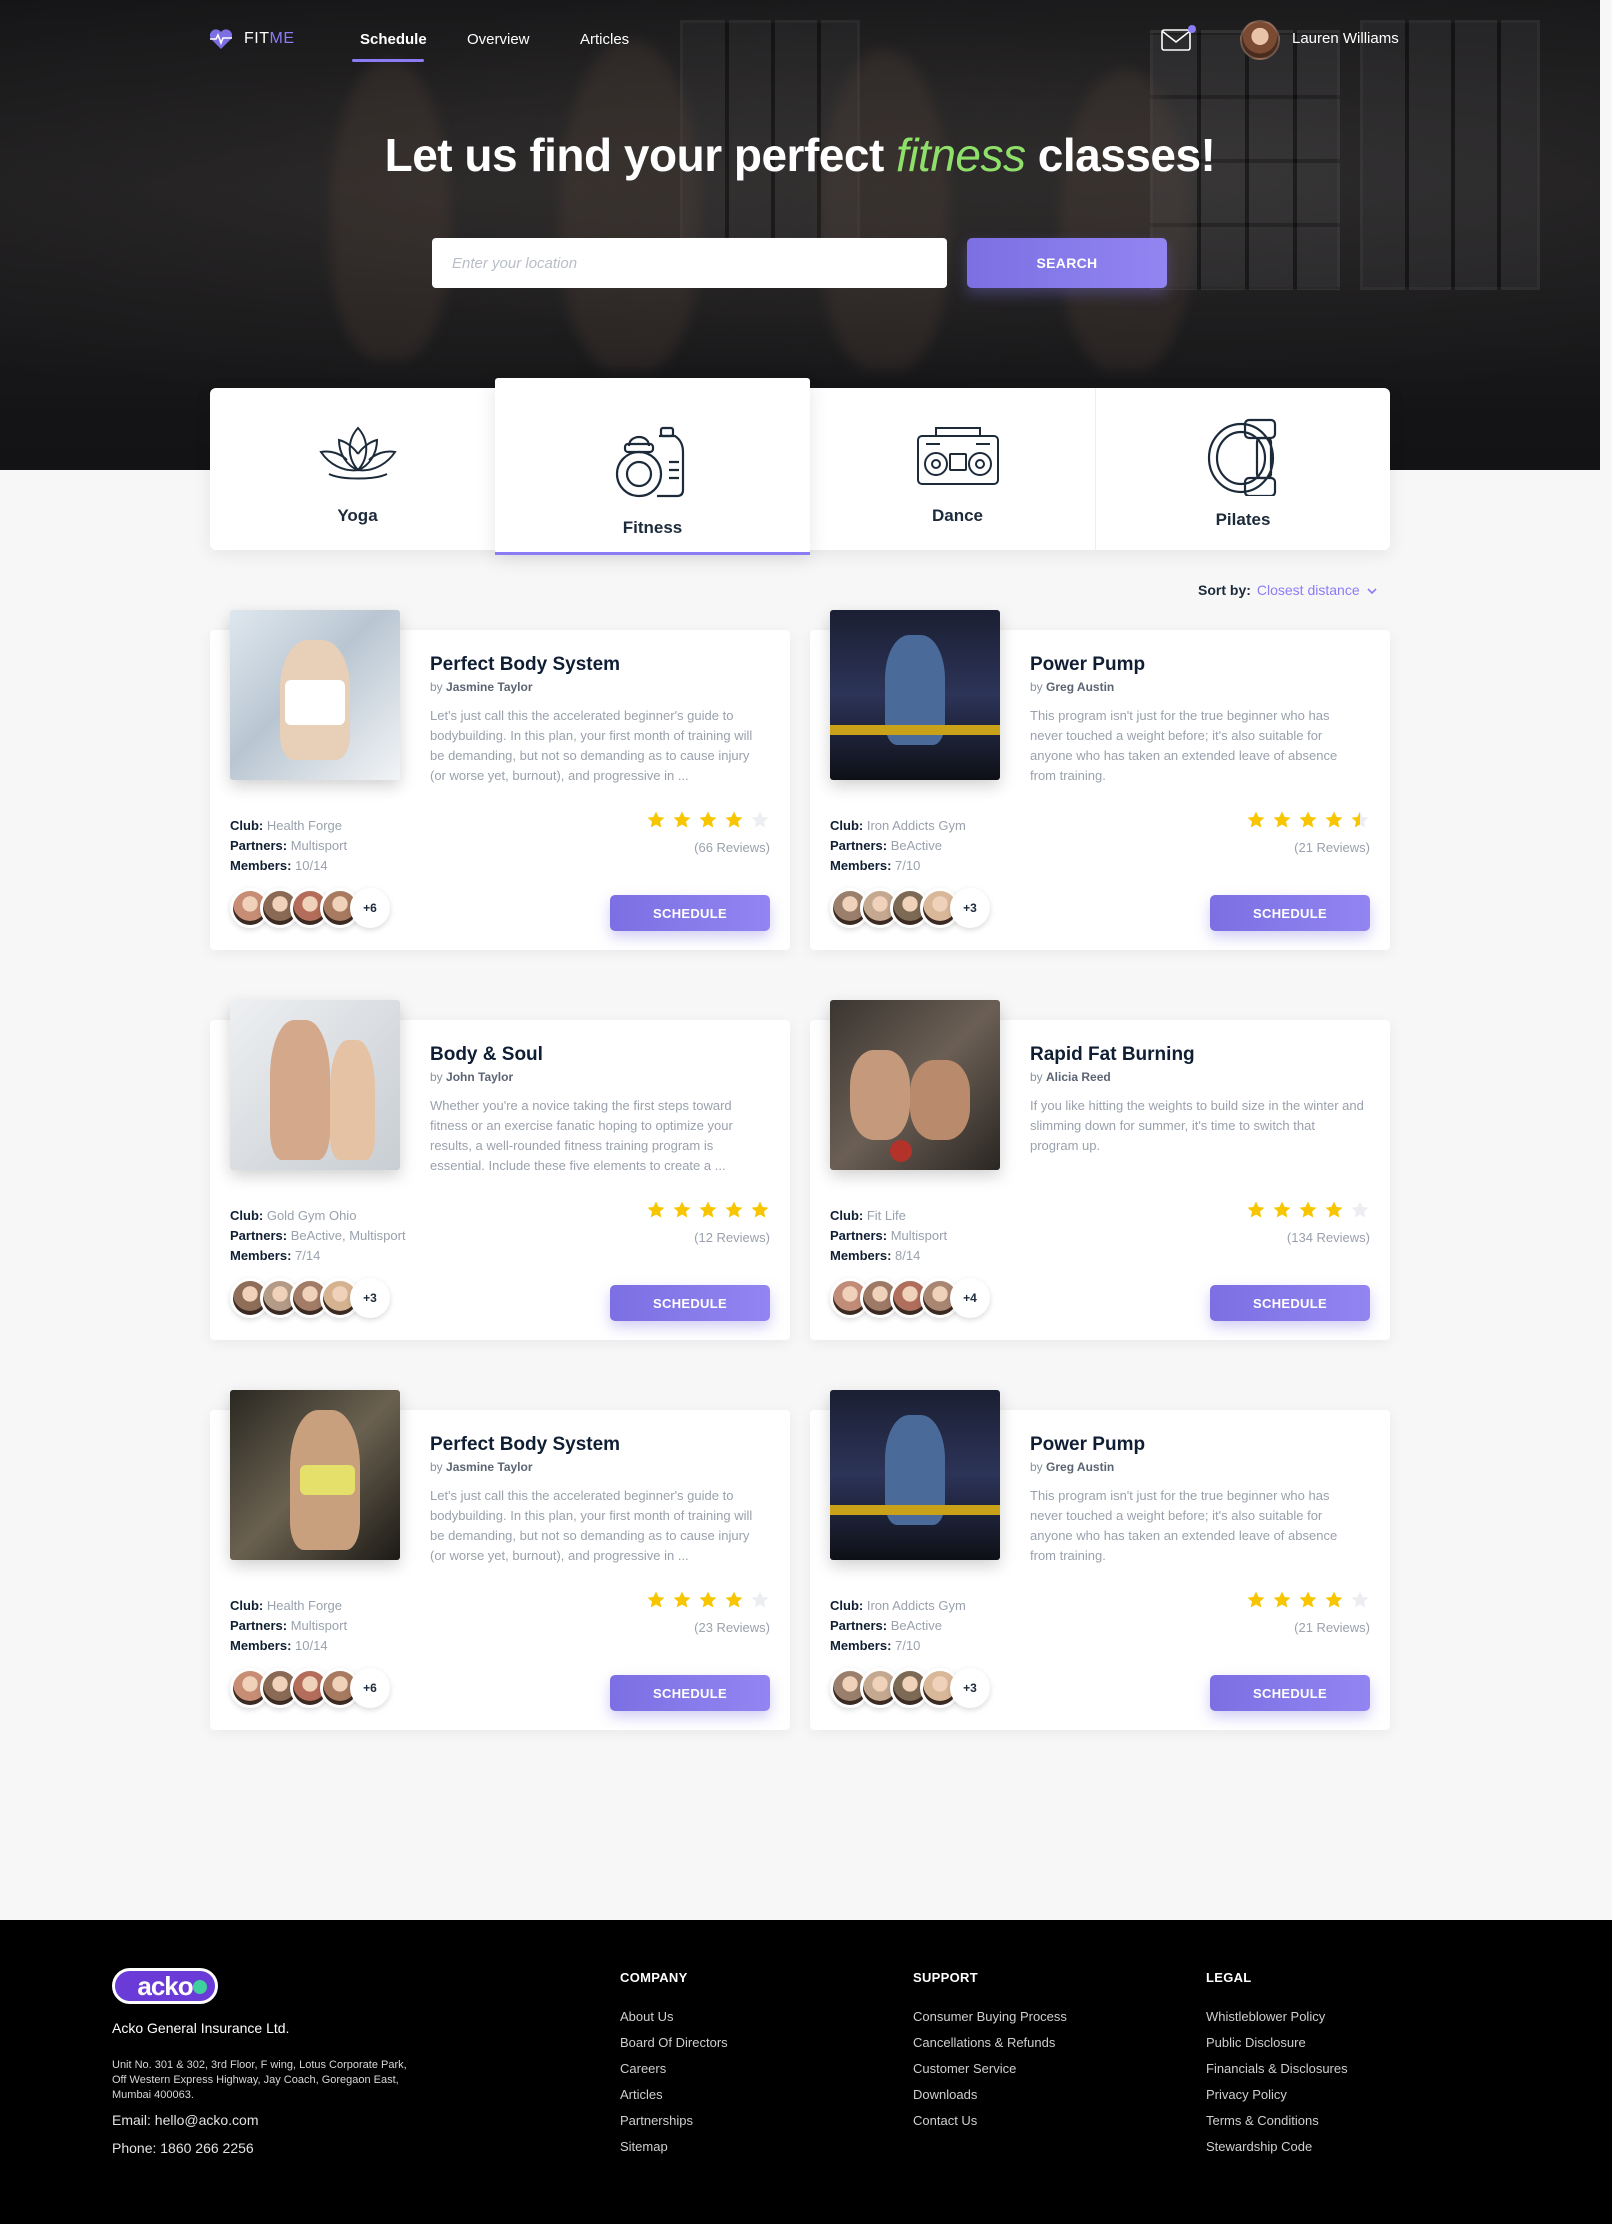 The image size is (1612, 2224). I want to click on class-partners: Partners: BeActive, so click(886, 845).